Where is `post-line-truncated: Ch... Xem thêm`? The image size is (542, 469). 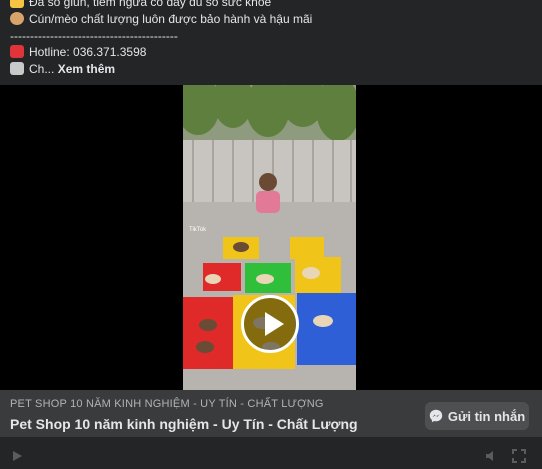 post-line-truncated: Ch... Xem thêm is located at coordinates (62, 69).